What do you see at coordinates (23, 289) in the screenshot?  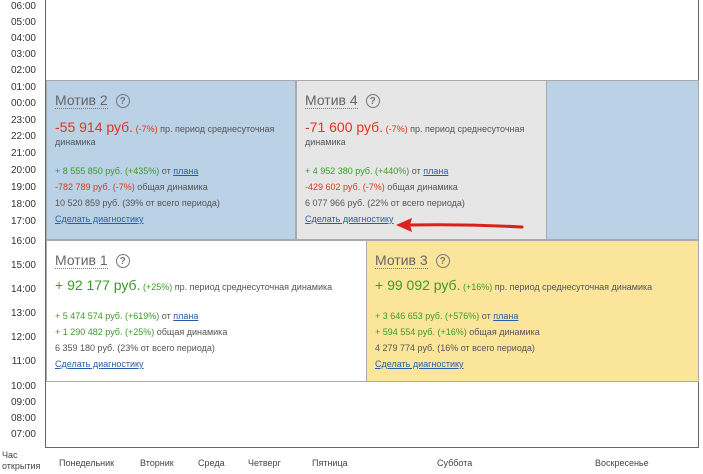 I see `hour-label: 14:00` at bounding box center [23, 289].